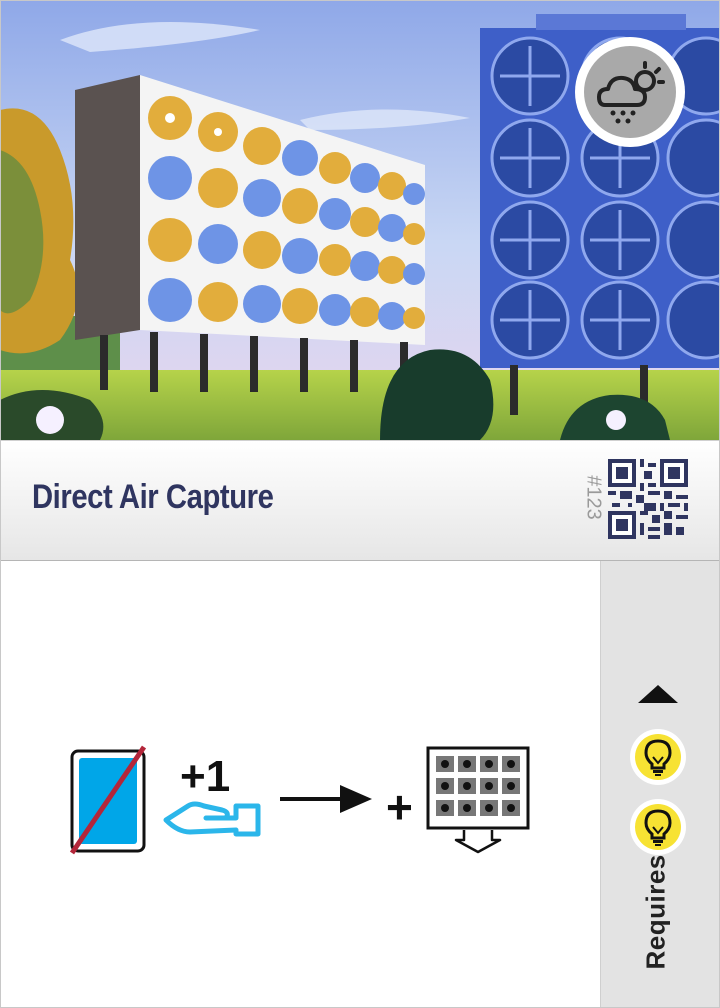  I want to click on plus-sign: +, so click(399, 807).